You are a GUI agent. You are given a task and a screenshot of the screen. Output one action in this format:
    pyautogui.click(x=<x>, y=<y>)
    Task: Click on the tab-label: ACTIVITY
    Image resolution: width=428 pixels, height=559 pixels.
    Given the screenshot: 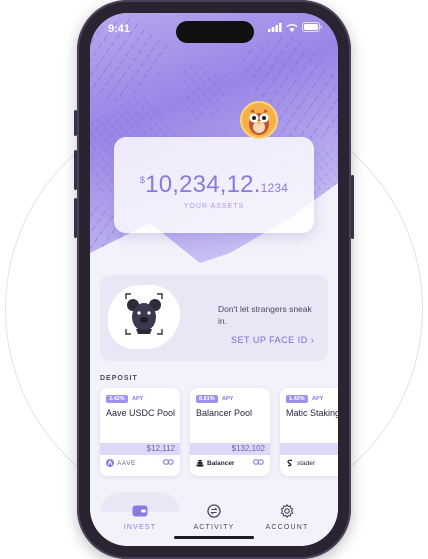 What is the action you would take?
    pyautogui.click(x=214, y=527)
    